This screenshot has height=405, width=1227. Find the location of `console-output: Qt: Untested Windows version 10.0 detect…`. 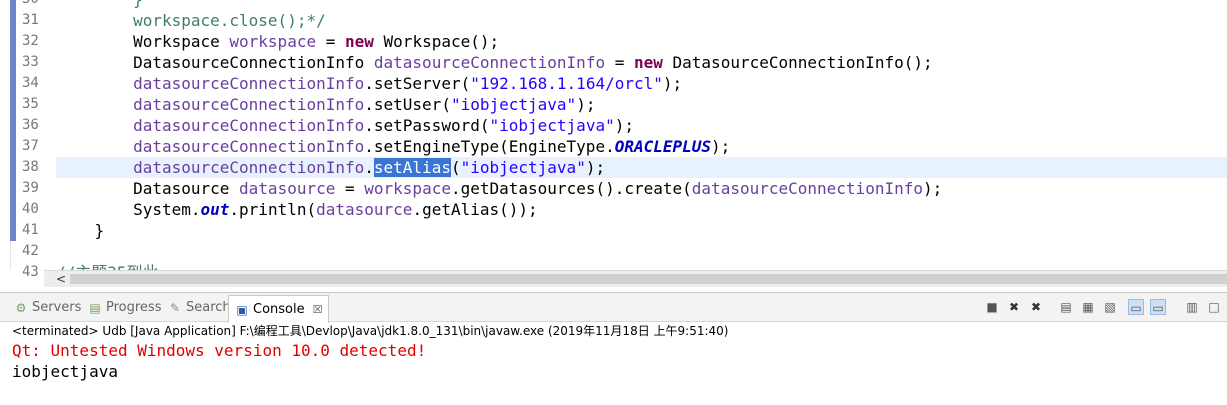

console-output: Qt: Untested Windows version 10.0 detect… is located at coordinates (619, 361).